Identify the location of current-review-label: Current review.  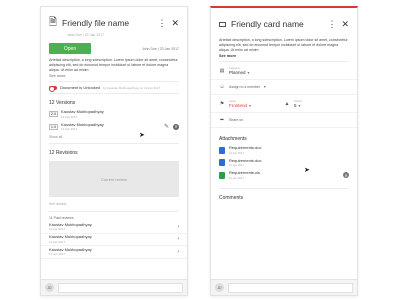
(113, 179).